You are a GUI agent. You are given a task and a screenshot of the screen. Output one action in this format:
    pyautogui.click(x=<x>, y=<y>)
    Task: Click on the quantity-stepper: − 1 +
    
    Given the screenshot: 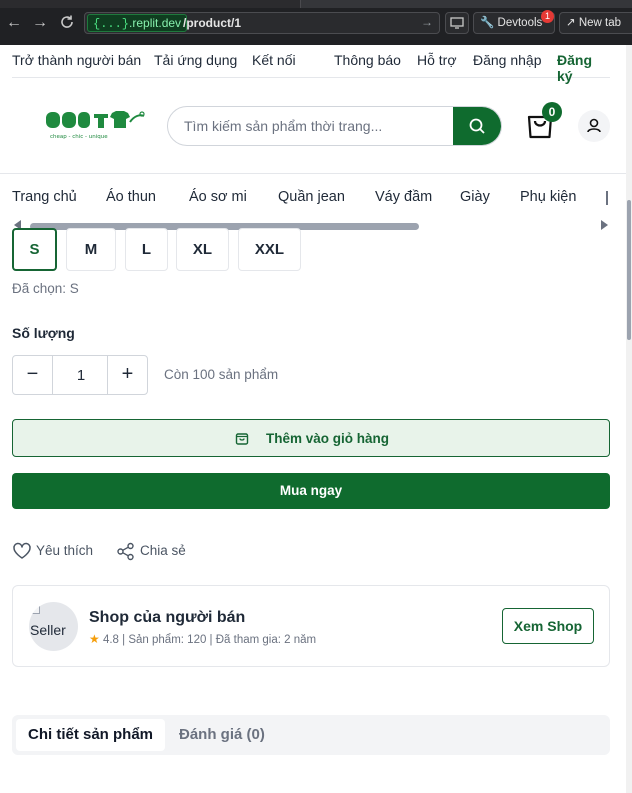 What is the action you would take?
    pyautogui.click(x=80, y=375)
    